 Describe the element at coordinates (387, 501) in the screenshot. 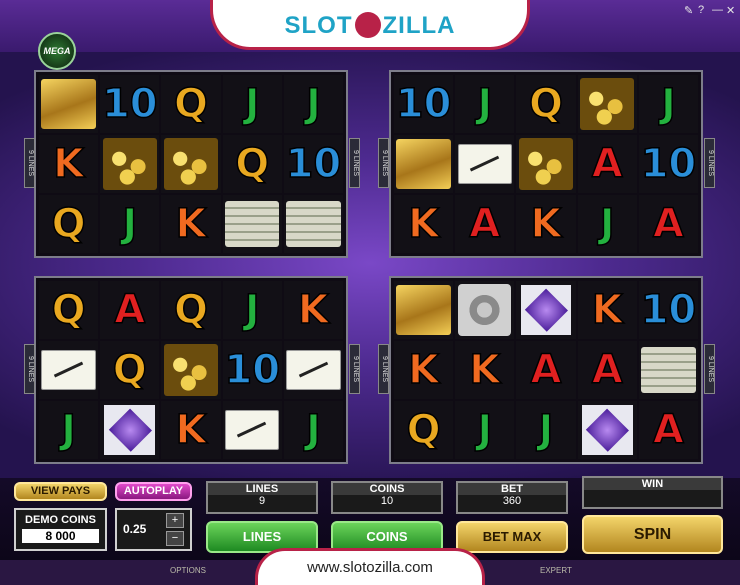

I see `coins-display-value: 10` at that location.